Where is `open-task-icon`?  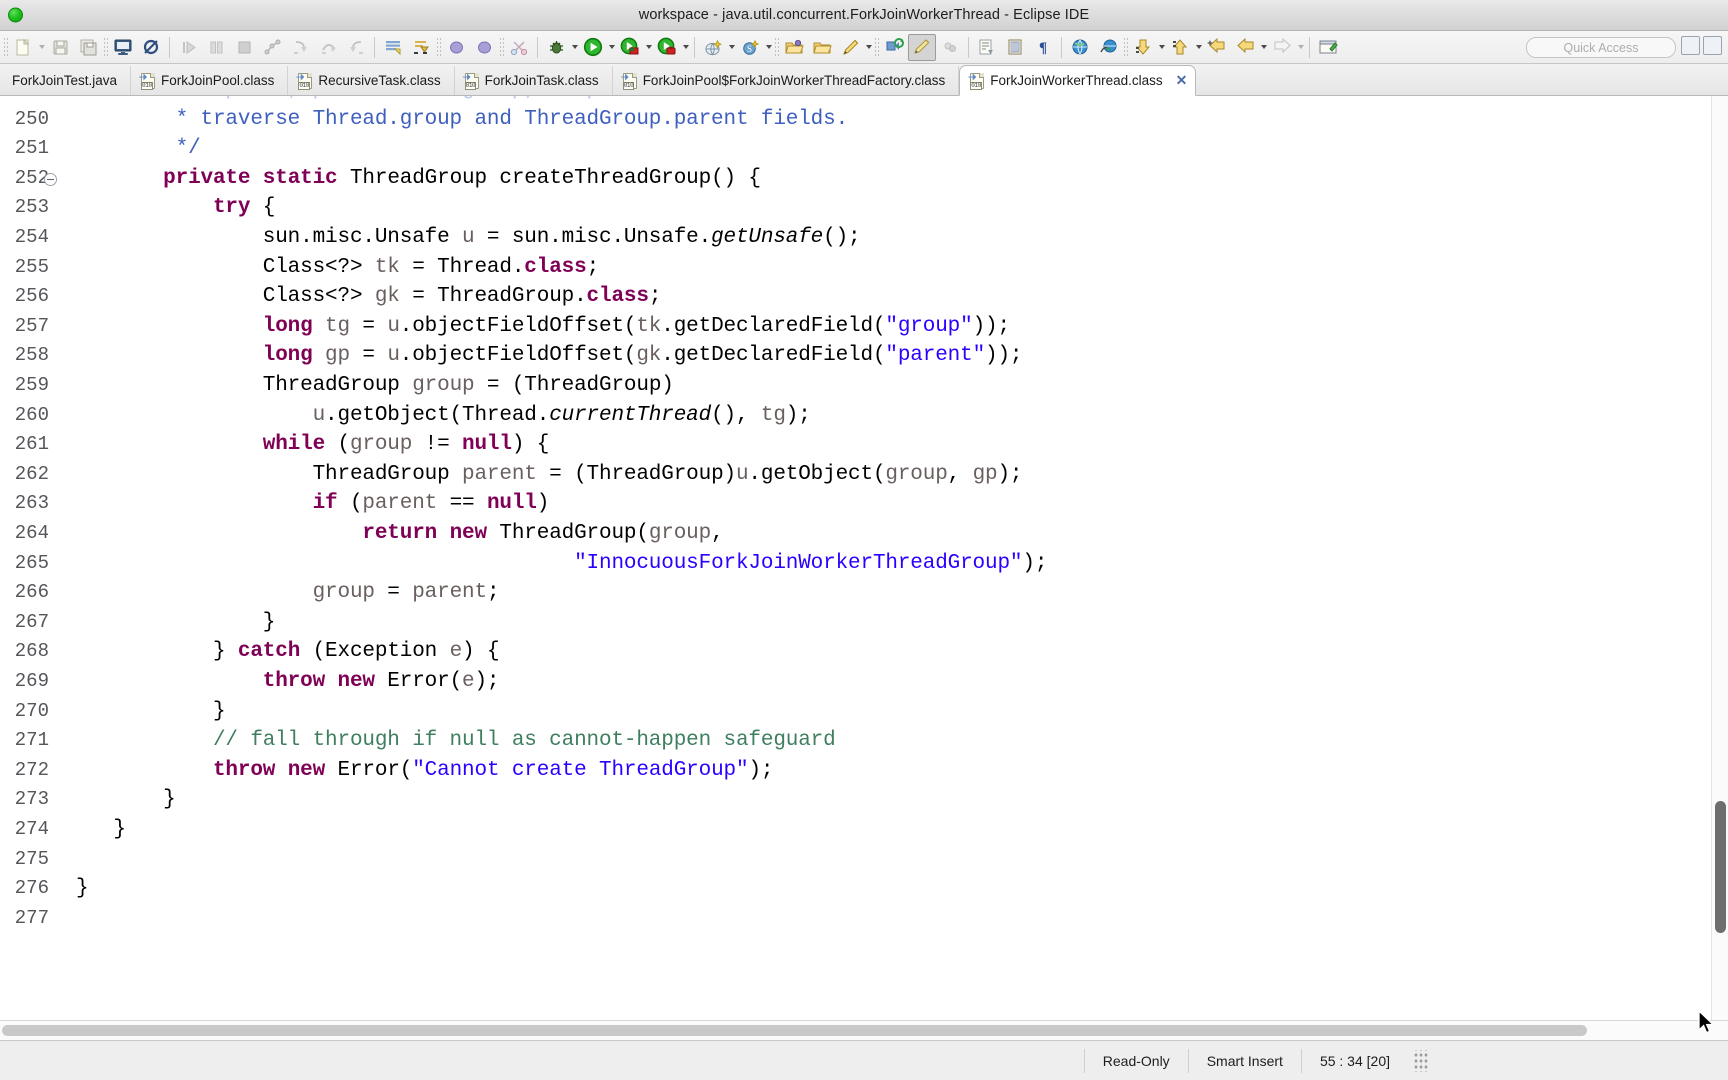
open-task-icon is located at coordinates (484, 47).